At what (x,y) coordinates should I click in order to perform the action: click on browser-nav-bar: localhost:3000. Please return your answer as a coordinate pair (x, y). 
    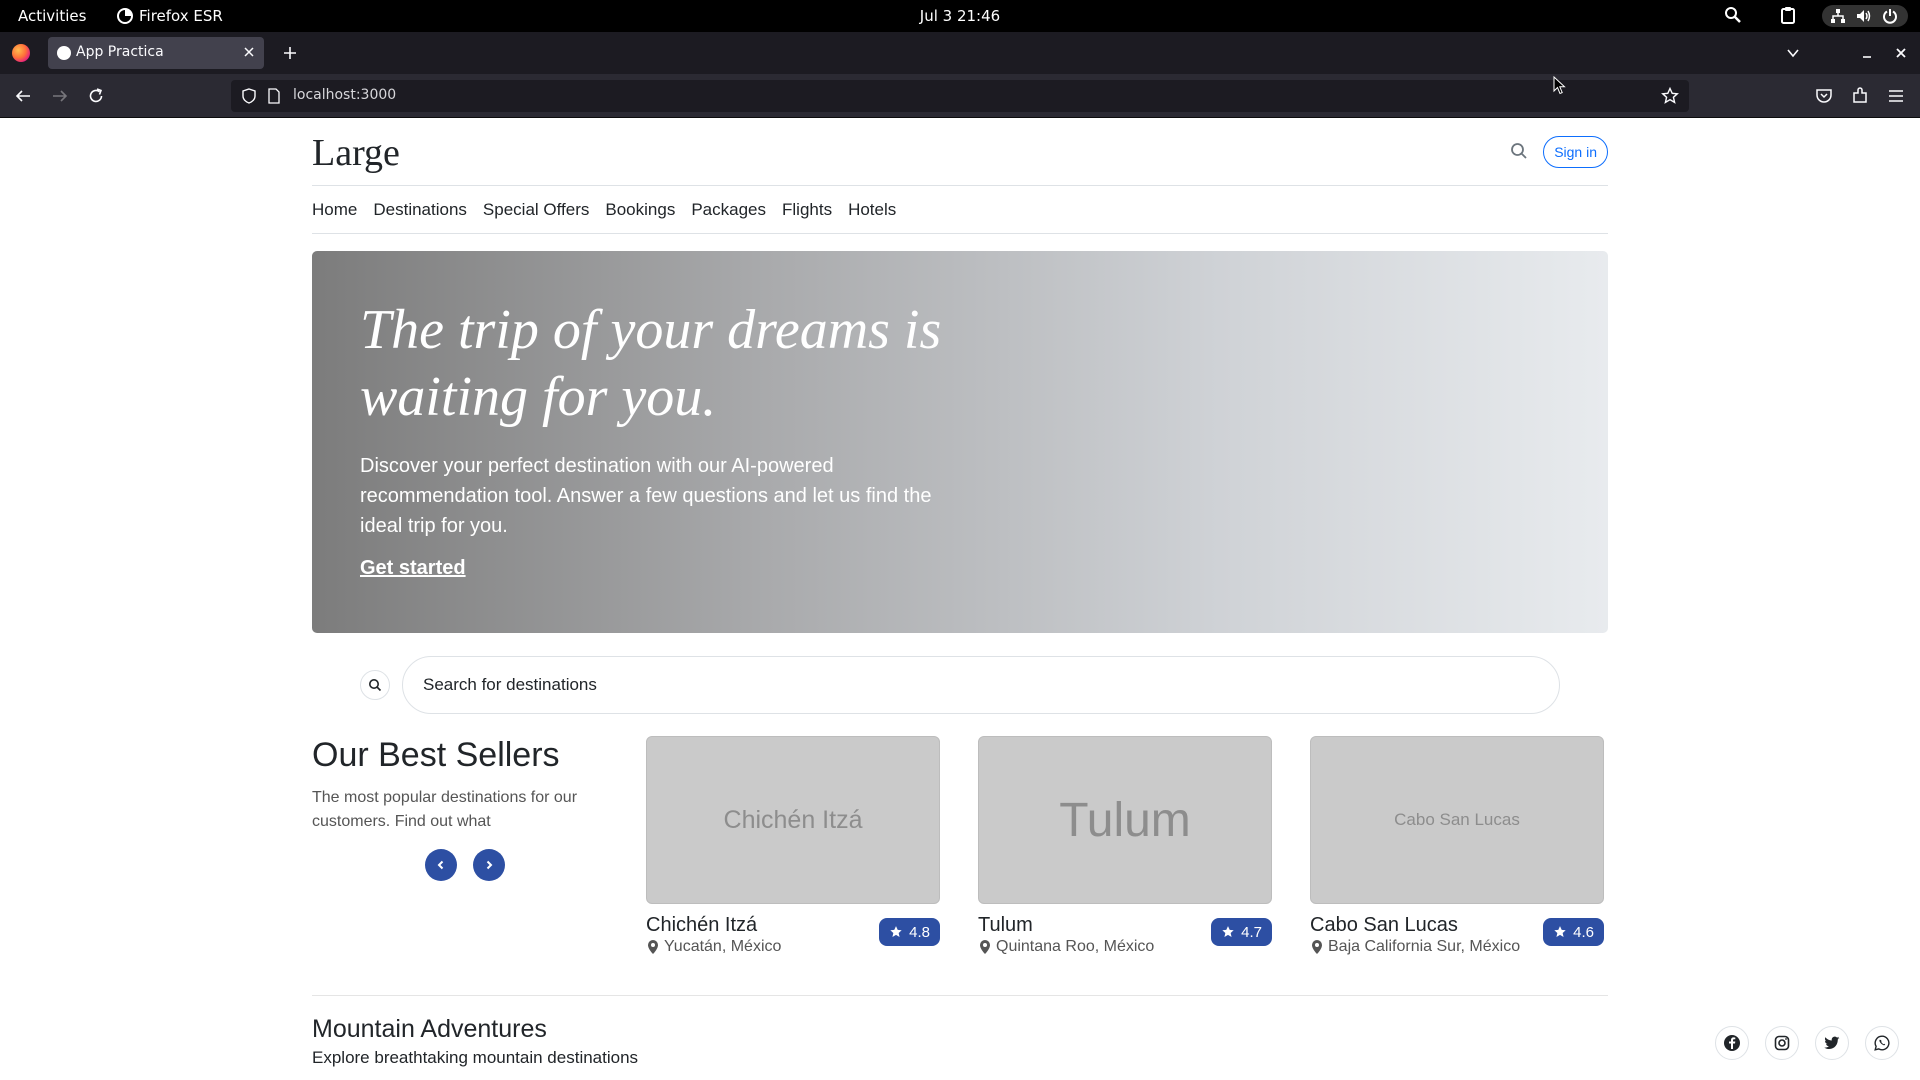
    Looking at the image, I should click on (960, 96).